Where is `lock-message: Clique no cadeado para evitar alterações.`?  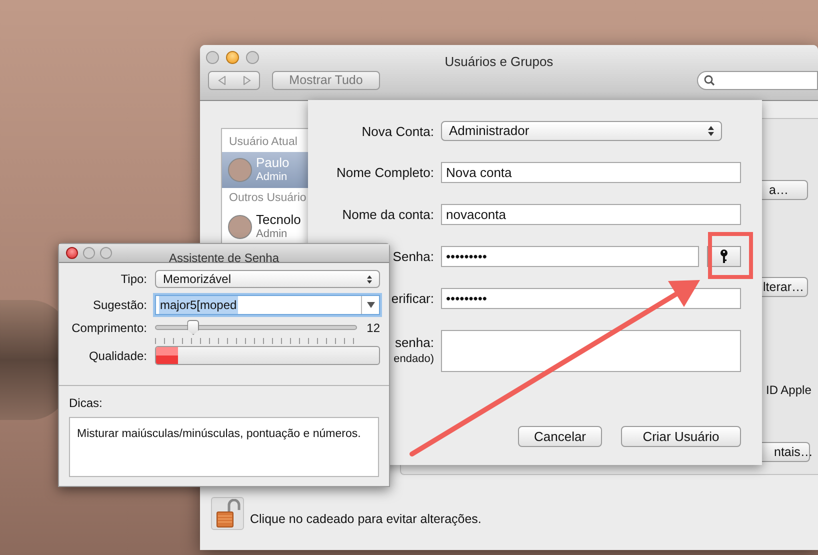 lock-message: Clique no cadeado para evitar alterações. is located at coordinates (366, 519).